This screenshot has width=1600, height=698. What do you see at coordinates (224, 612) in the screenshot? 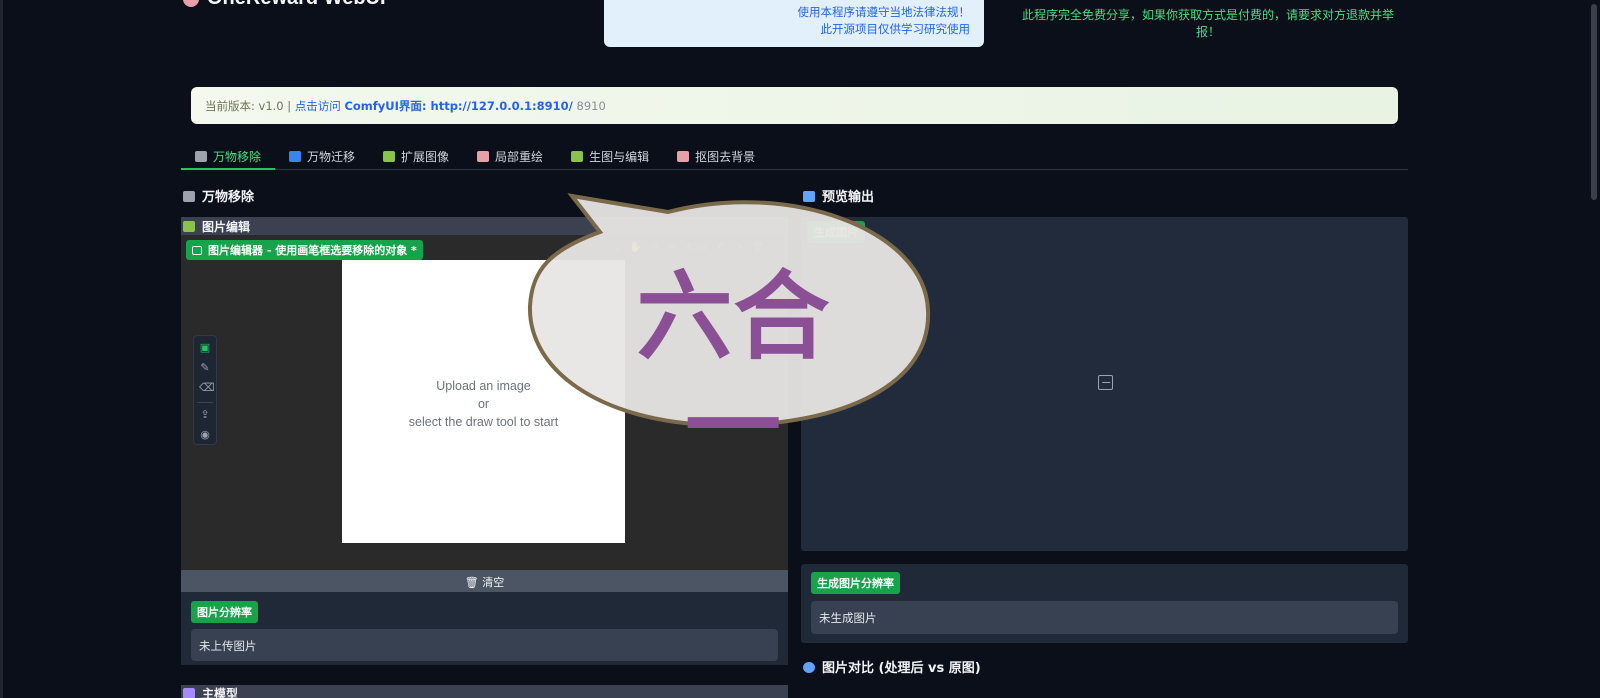
I see `resolution-badge: 图片分辨率` at bounding box center [224, 612].